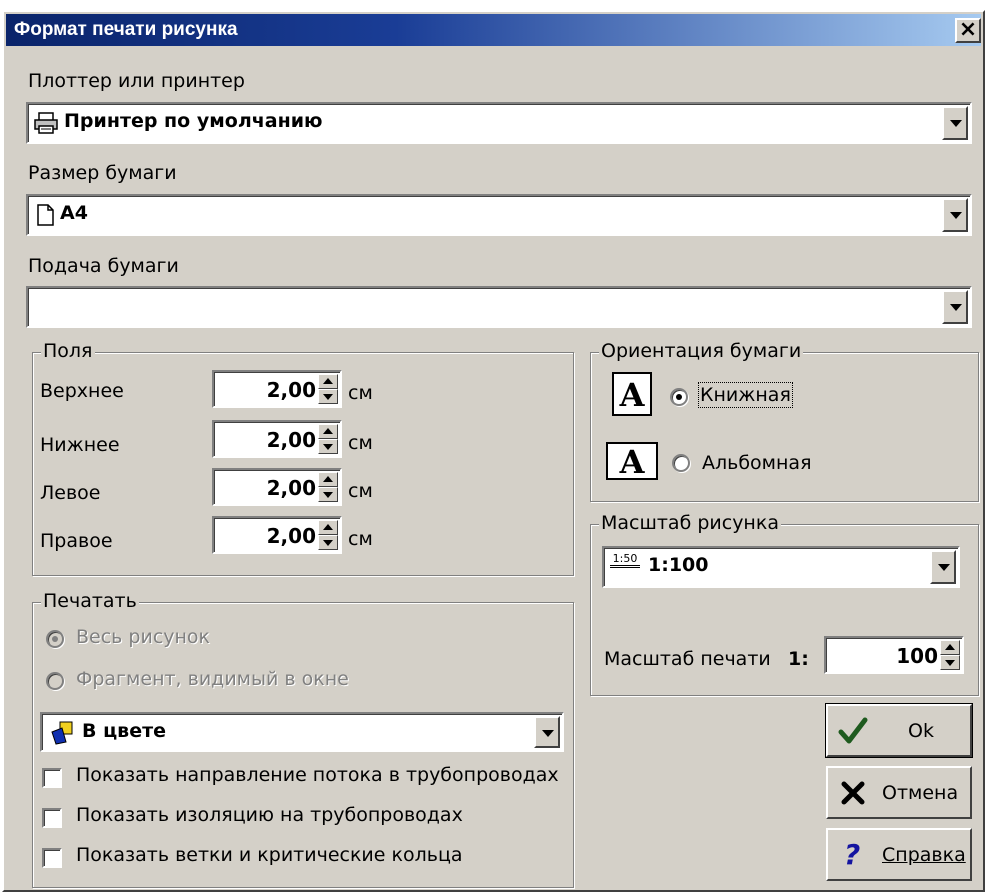 The width and height of the screenshot is (985, 892). Describe the element at coordinates (136, 81) in the screenshot. I see `printer-label: Плоттер или принтер` at that location.